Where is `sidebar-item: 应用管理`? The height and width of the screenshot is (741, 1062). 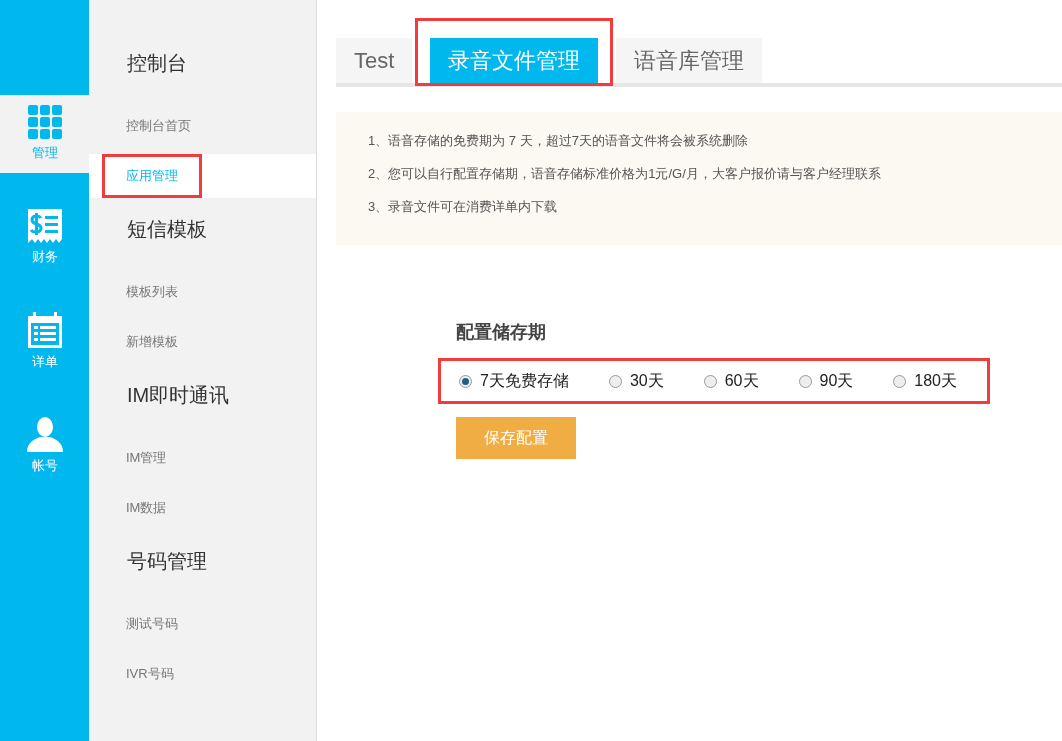
sidebar-item: 应用管理 is located at coordinates (202, 176).